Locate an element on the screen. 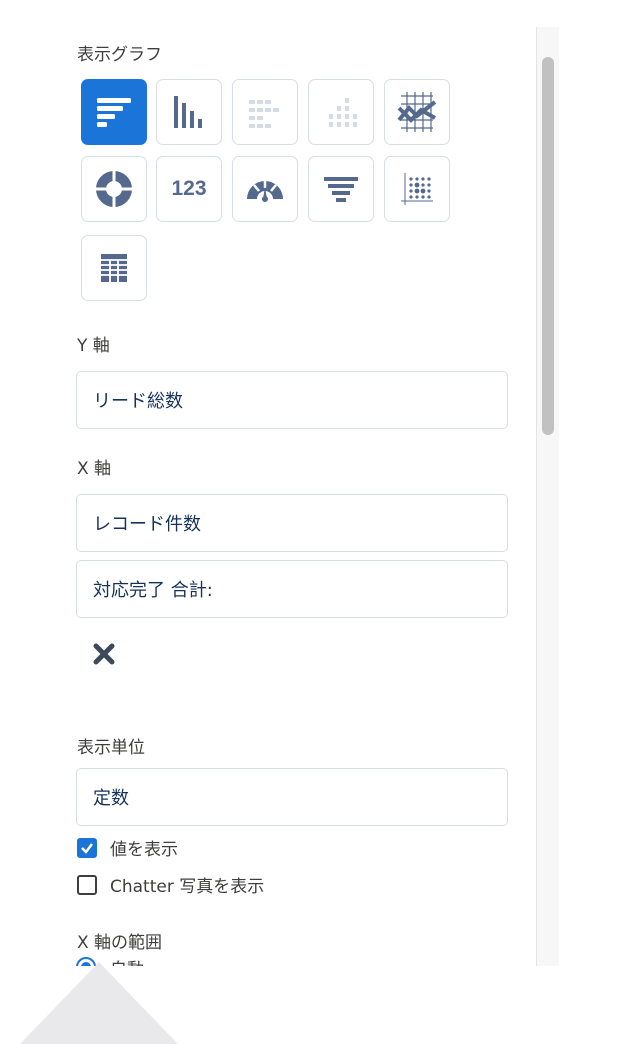 Image resolution: width=640 pixels, height=1044 pixels. chart-type-donut-button is located at coordinates (114, 189).